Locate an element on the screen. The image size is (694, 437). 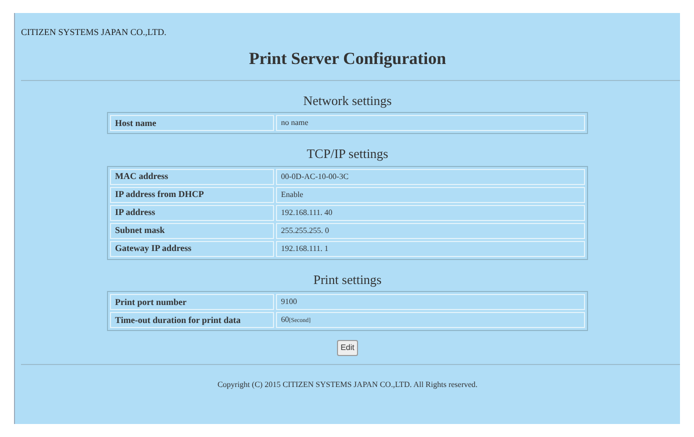
company-name: CITIZEN SYSTEMS JAPAN CO.,LTD. is located at coordinates (93, 32).